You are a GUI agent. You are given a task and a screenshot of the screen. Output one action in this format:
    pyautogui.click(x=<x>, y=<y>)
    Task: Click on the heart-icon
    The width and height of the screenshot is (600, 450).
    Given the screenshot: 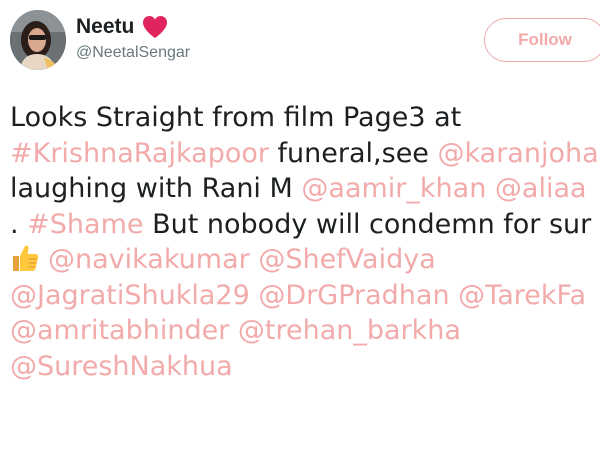 What is the action you would take?
    pyautogui.click(x=155, y=27)
    